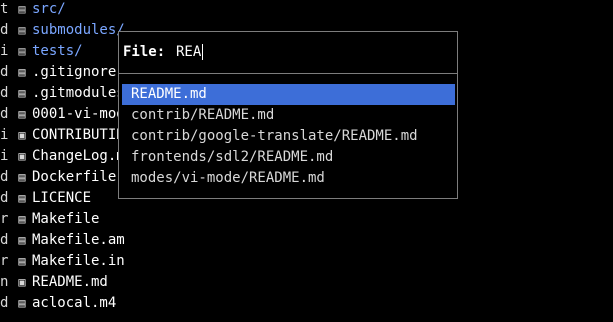  I want to click on file-name: Makefile.am, so click(78, 240).